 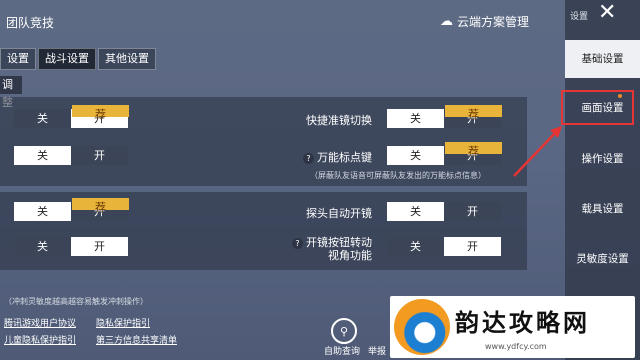 What do you see at coordinates (67, 59) in the screenshot?
I see `tab-combat-settings: 战斗设置` at bounding box center [67, 59].